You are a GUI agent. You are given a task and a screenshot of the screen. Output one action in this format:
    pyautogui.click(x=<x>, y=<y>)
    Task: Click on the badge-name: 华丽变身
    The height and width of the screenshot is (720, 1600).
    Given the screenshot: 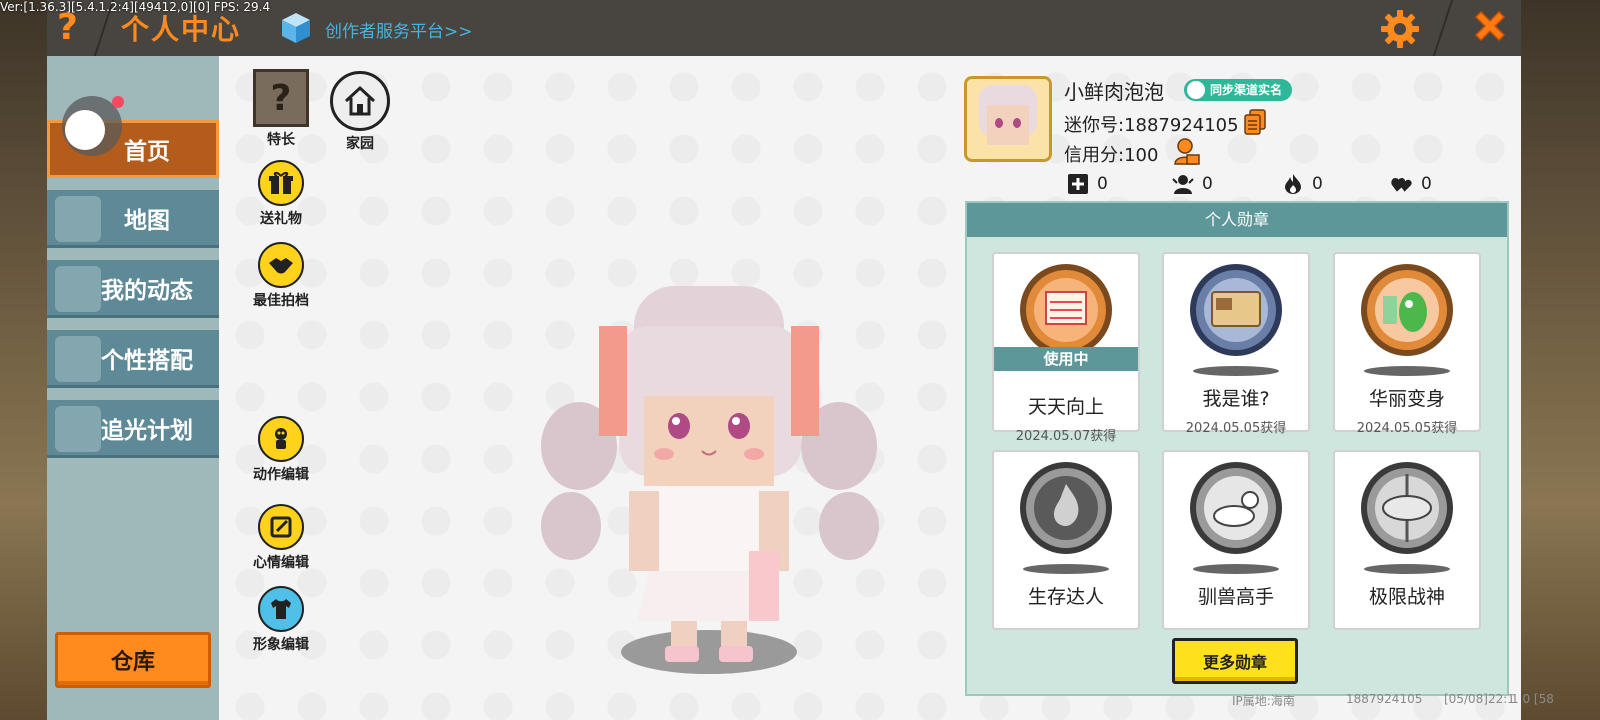 What is the action you would take?
    pyautogui.click(x=1406, y=399)
    